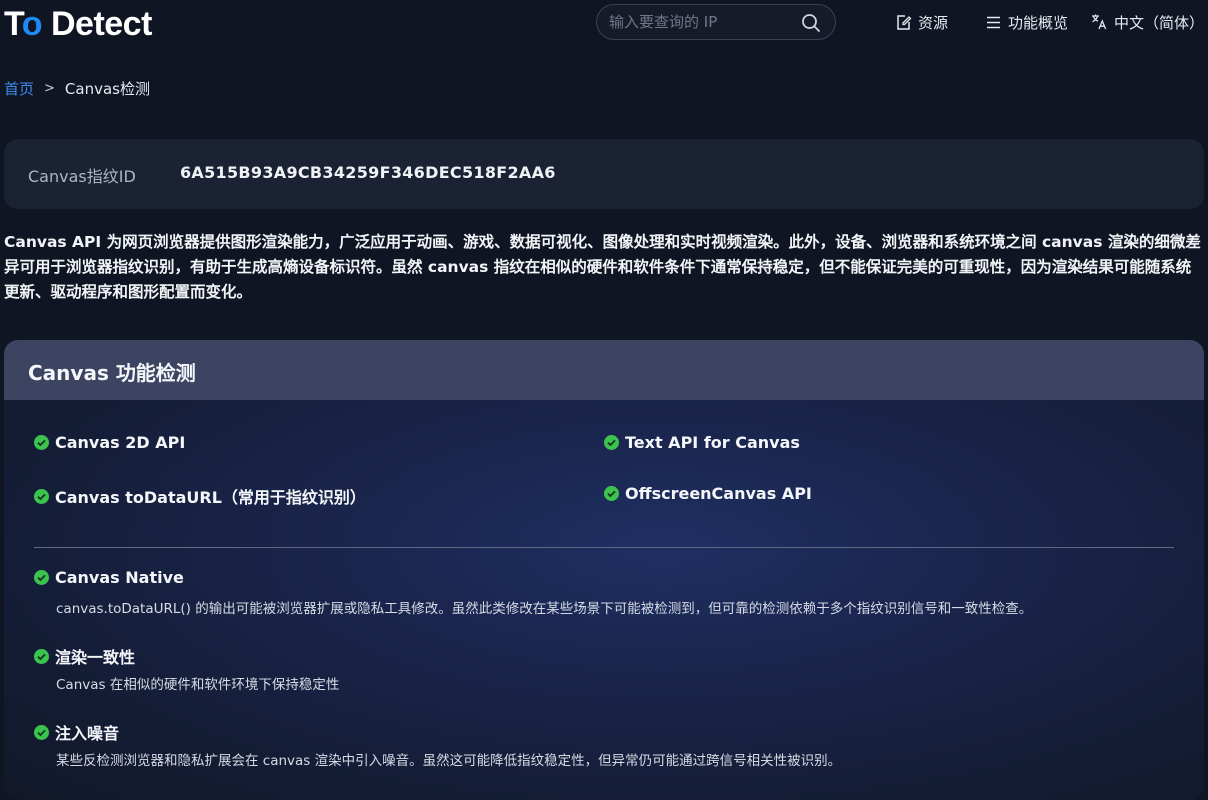 The image size is (1208, 800). I want to click on nav-features-overview: 功能概览, so click(1026, 22).